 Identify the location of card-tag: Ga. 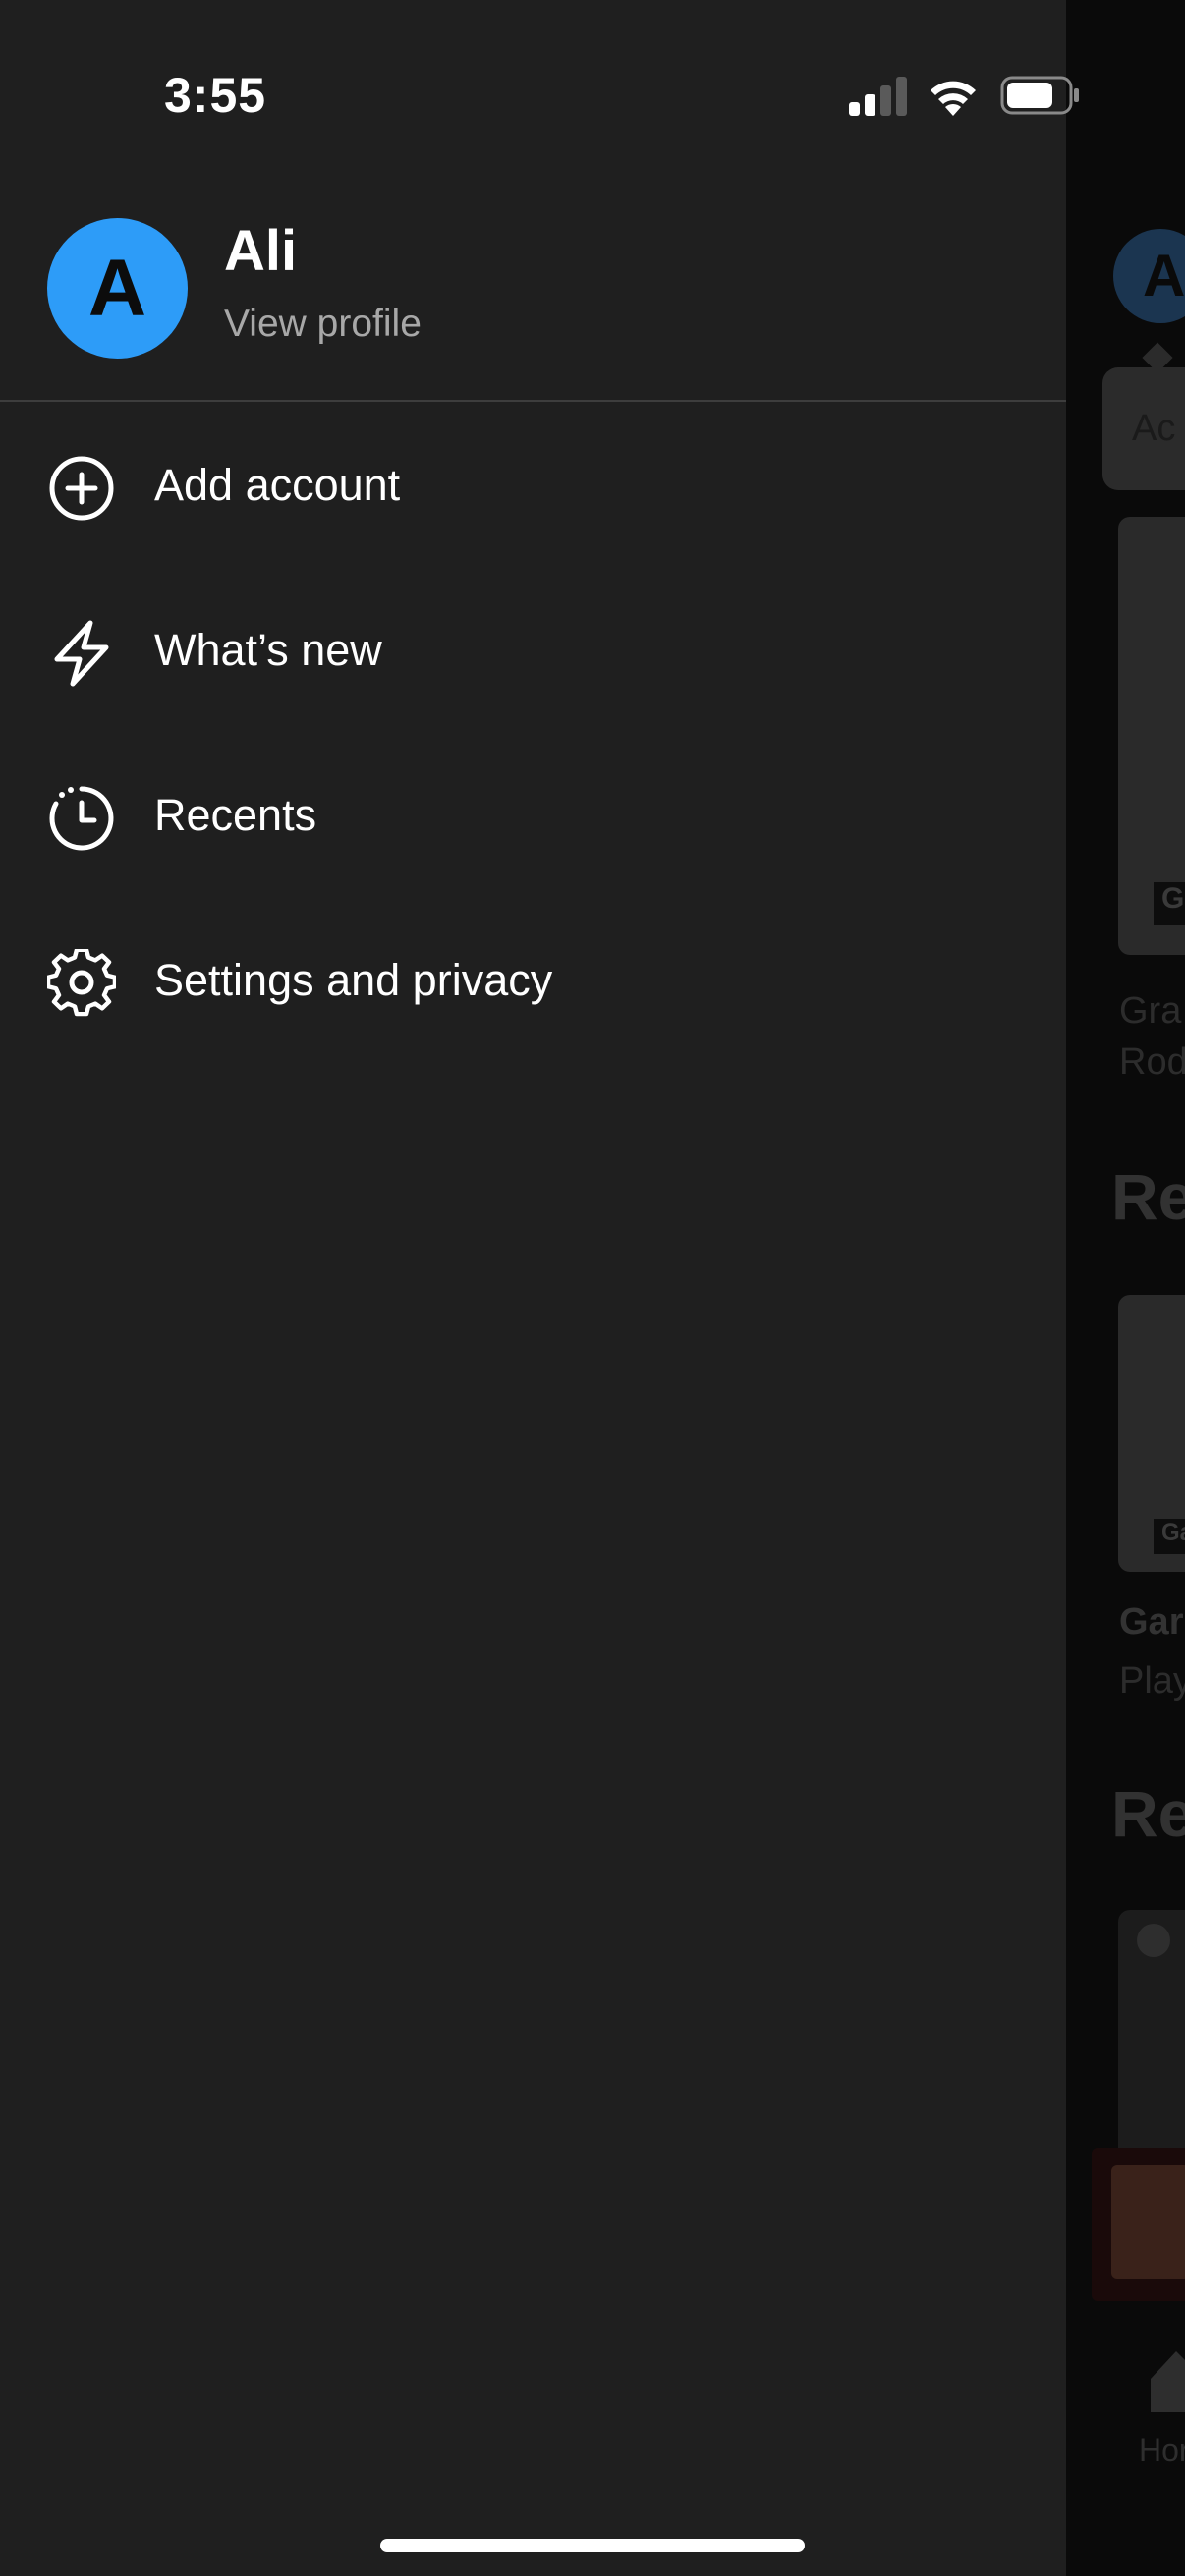
(1169, 1536).